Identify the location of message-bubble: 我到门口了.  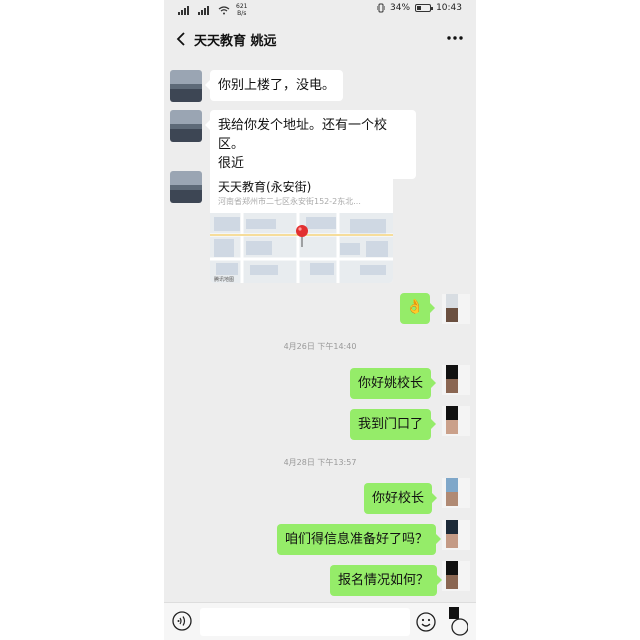
(393, 424).